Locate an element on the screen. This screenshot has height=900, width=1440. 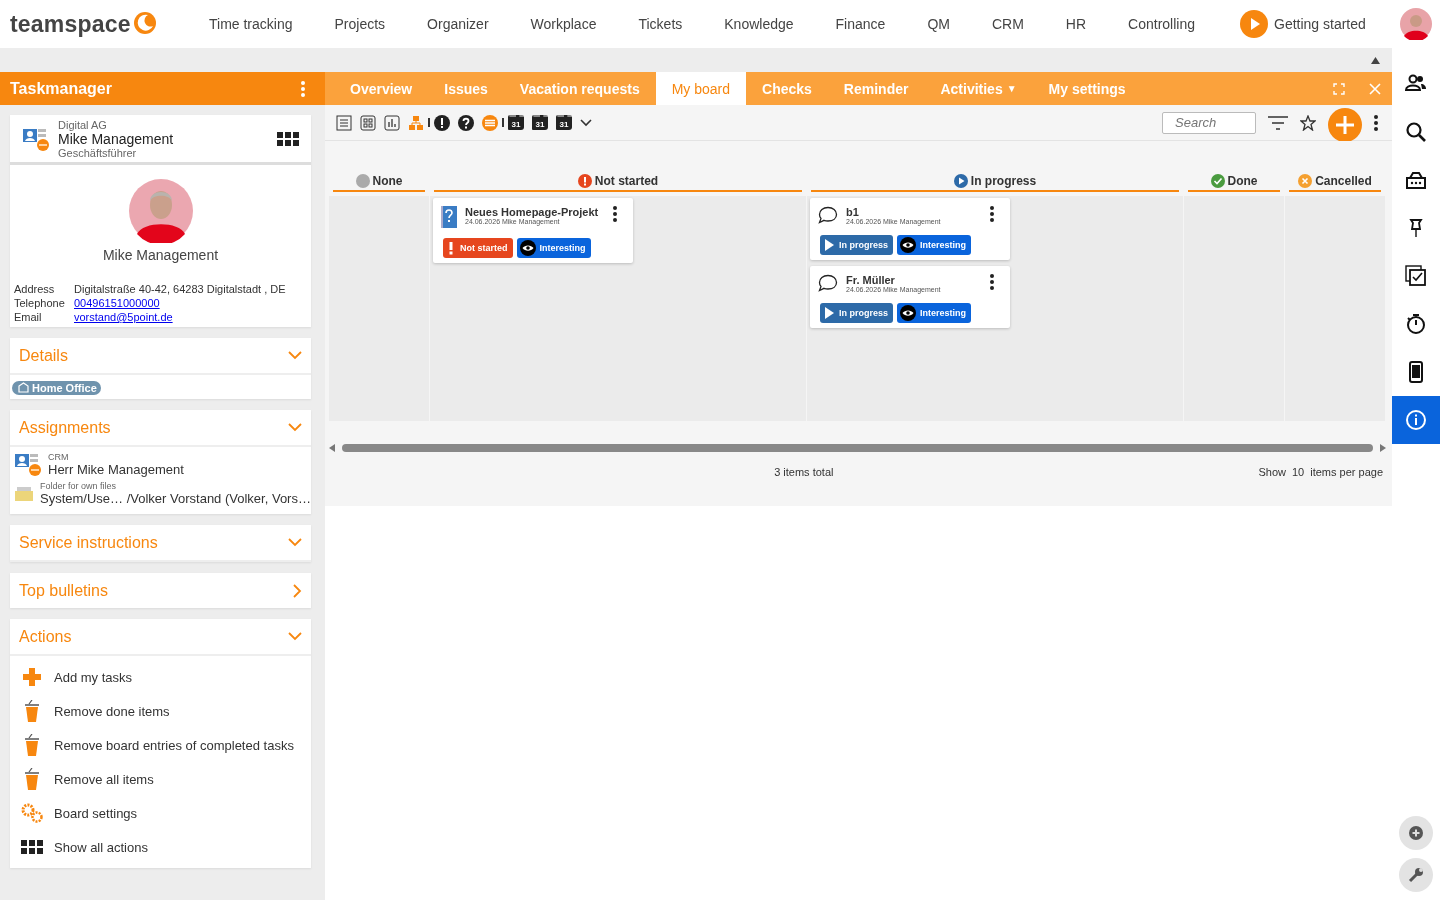
logo-text: teamspace is located at coordinates (70, 24).